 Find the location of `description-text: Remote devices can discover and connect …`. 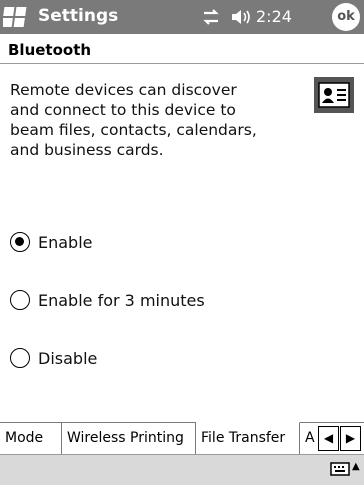

description-text: Remote devices can discover and connect … is located at coordinates (155, 120).